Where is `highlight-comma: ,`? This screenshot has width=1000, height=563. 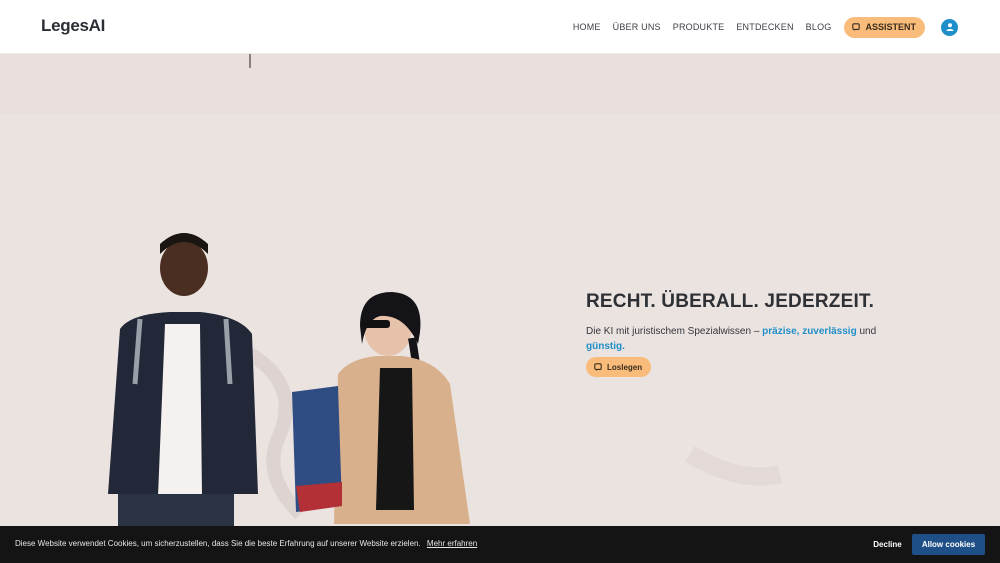
highlight-comma: , is located at coordinates (798, 331).